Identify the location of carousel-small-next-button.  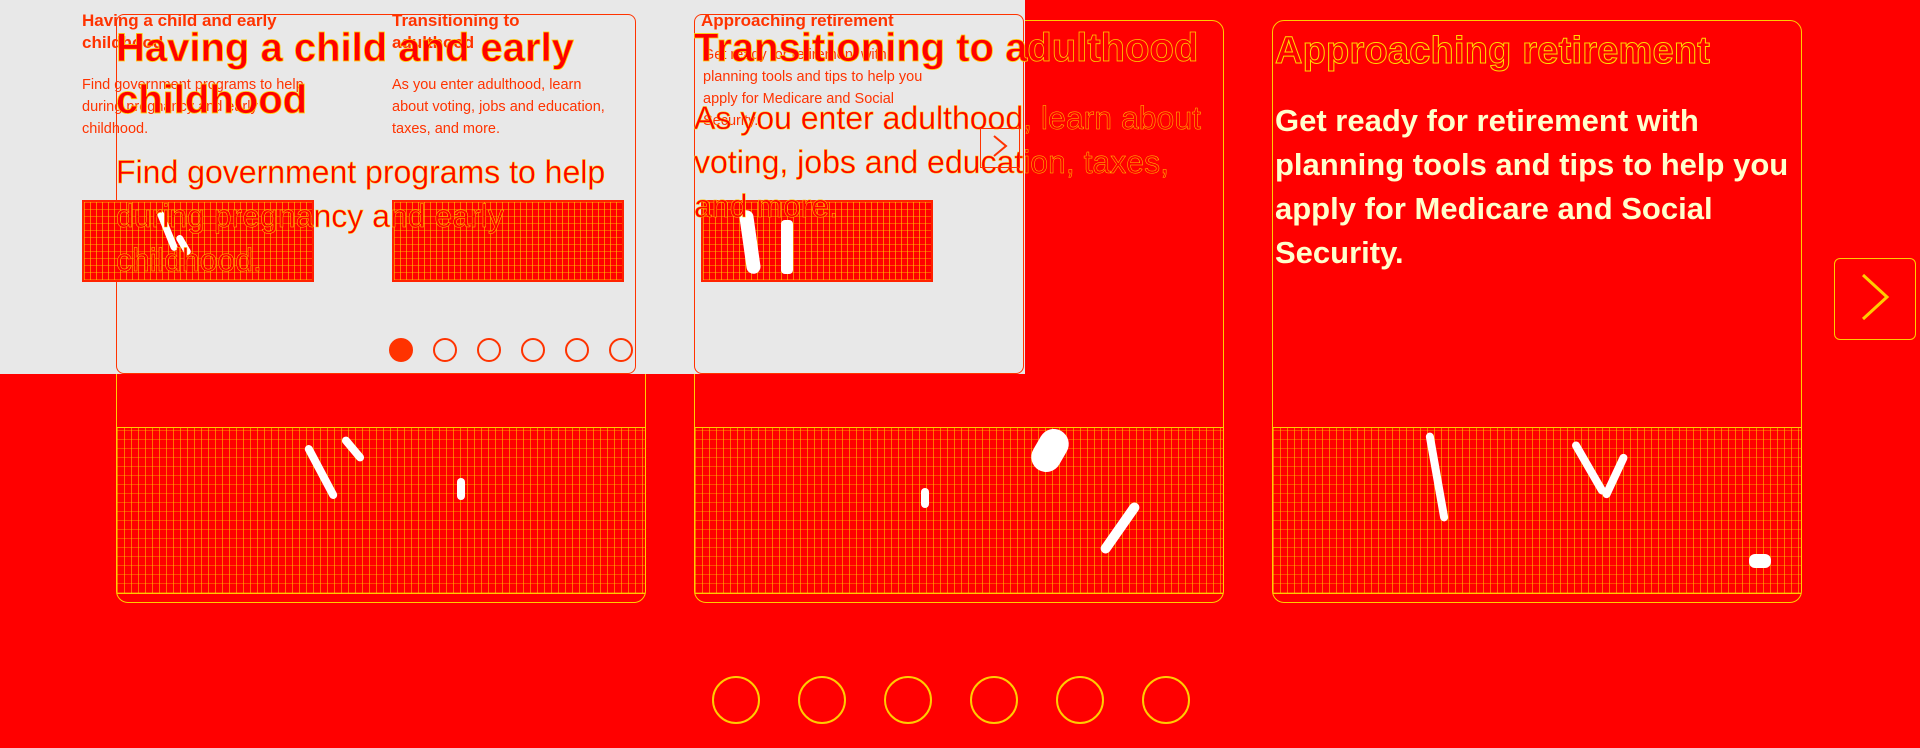
(1000, 148).